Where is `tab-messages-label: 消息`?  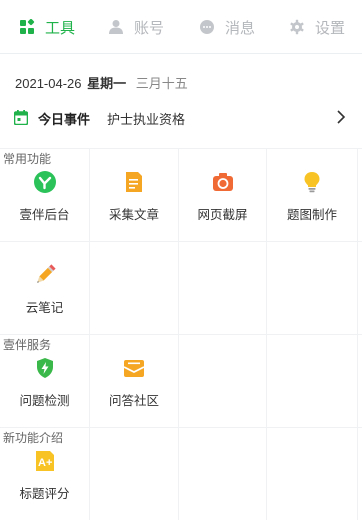 tab-messages-label: 消息 is located at coordinates (240, 28).